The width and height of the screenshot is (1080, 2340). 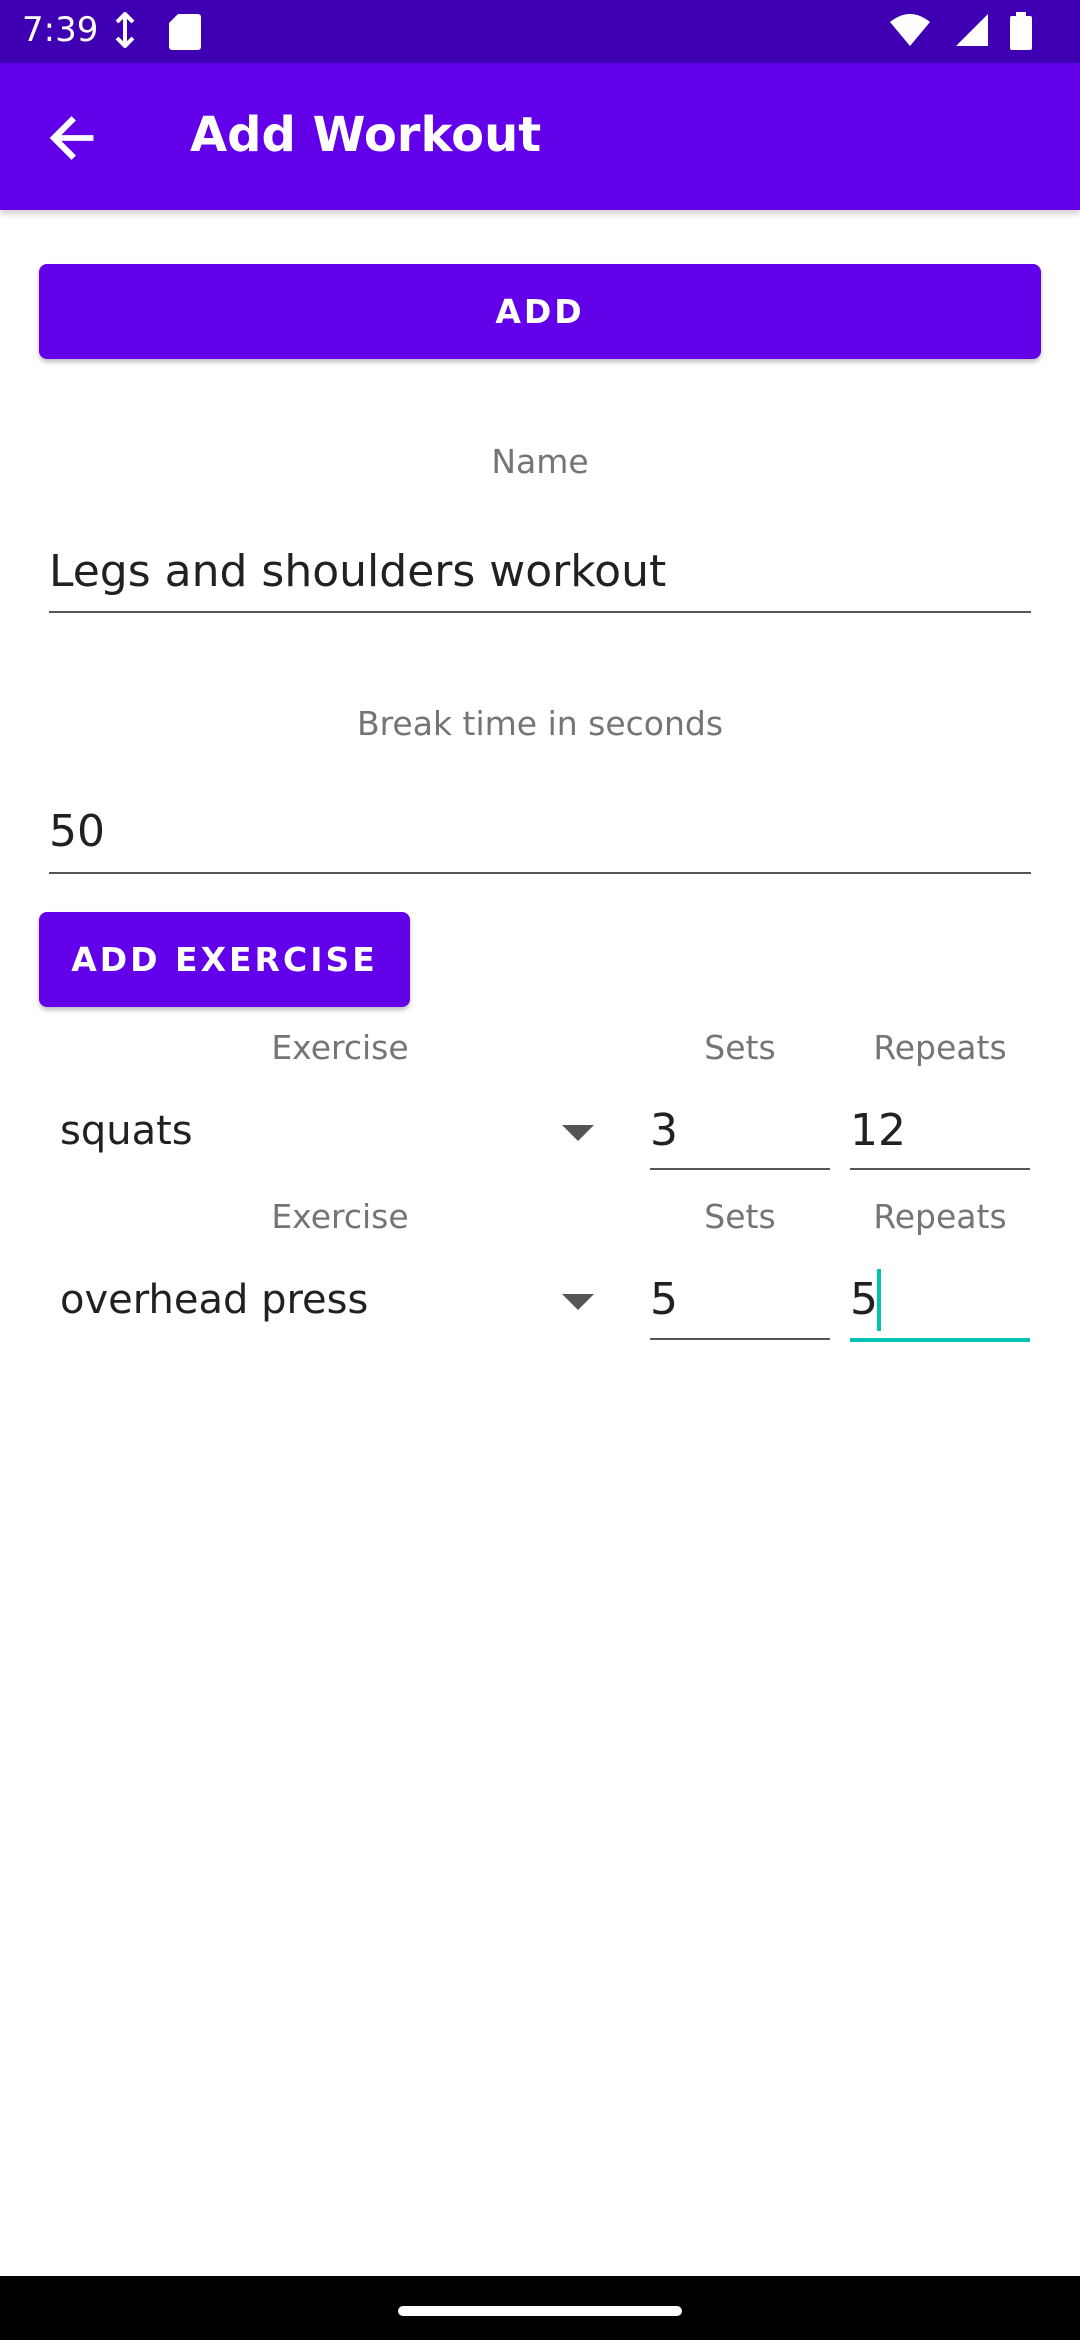 What do you see at coordinates (224, 959) in the screenshot?
I see `add-exercise-button: ADD EXERCISE` at bounding box center [224, 959].